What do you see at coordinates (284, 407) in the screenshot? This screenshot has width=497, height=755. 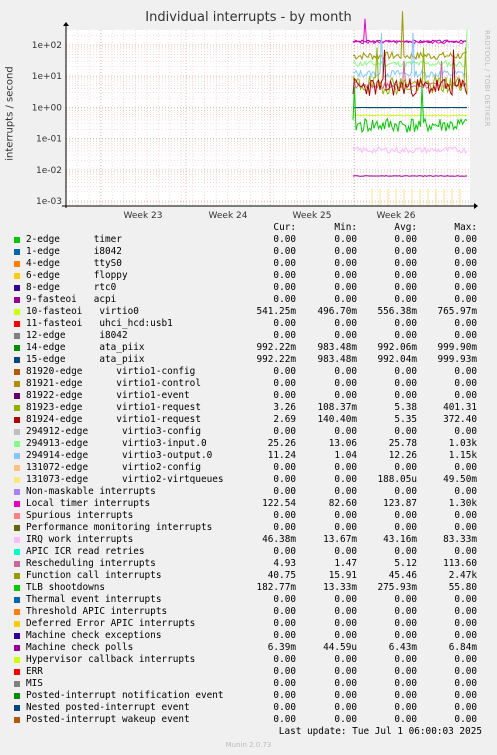 I see `legend-cur-value: 3.26` at bounding box center [284, 407].